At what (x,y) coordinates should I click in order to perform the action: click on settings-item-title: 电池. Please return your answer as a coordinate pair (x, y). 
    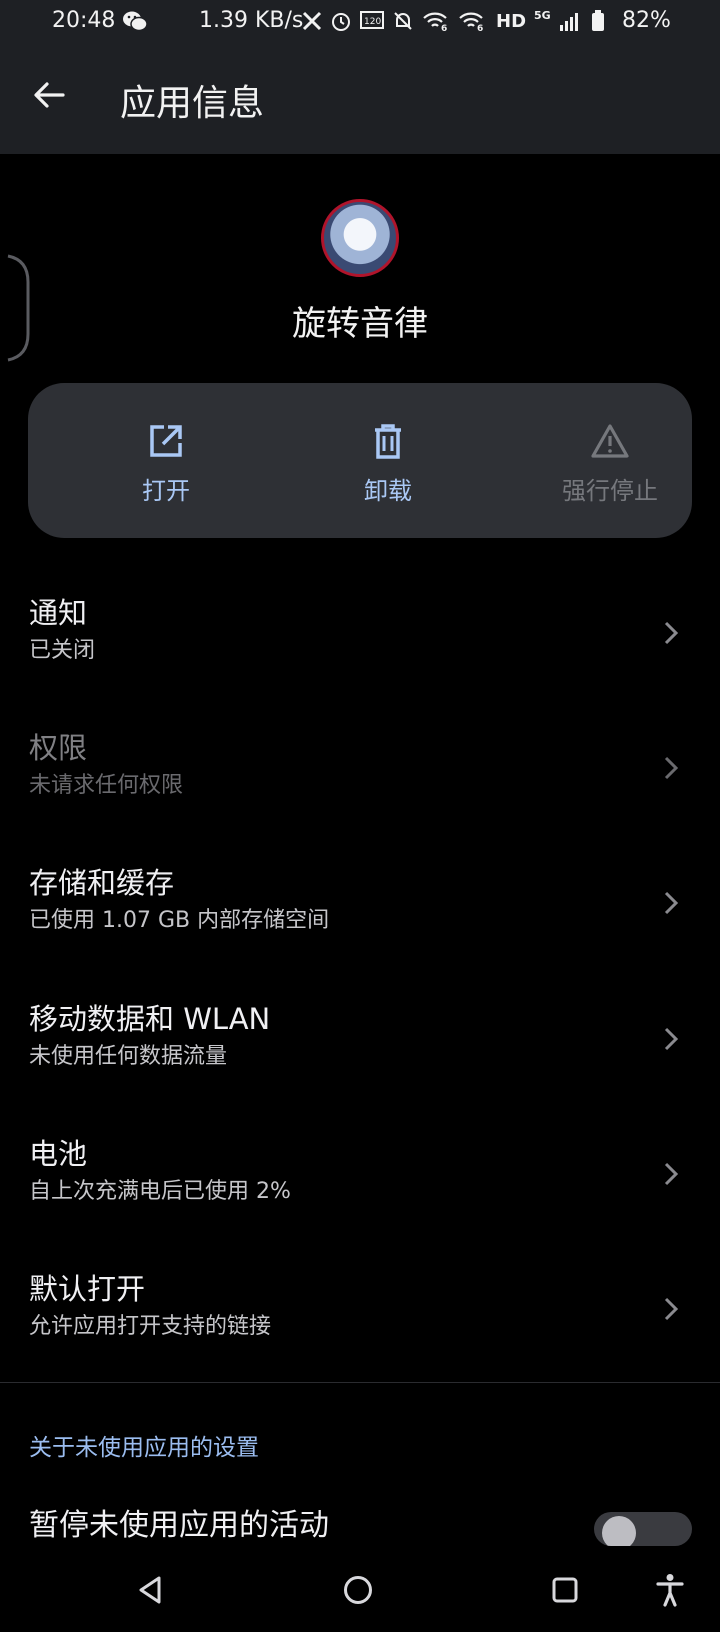
    Looking at the image, I should click on (58, 1154).